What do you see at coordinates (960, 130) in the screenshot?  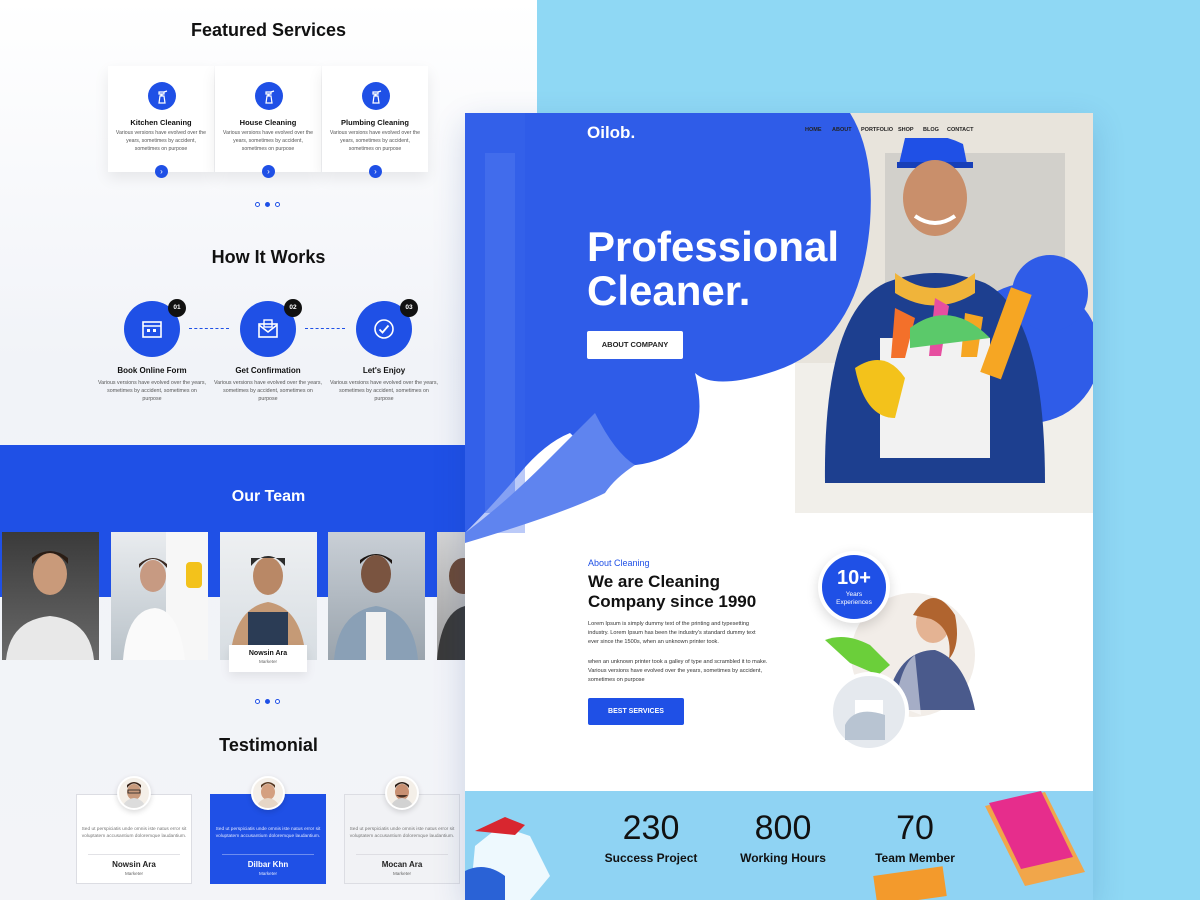 I see `nav-contact: CONTACT` at bounding box center [960, 130].